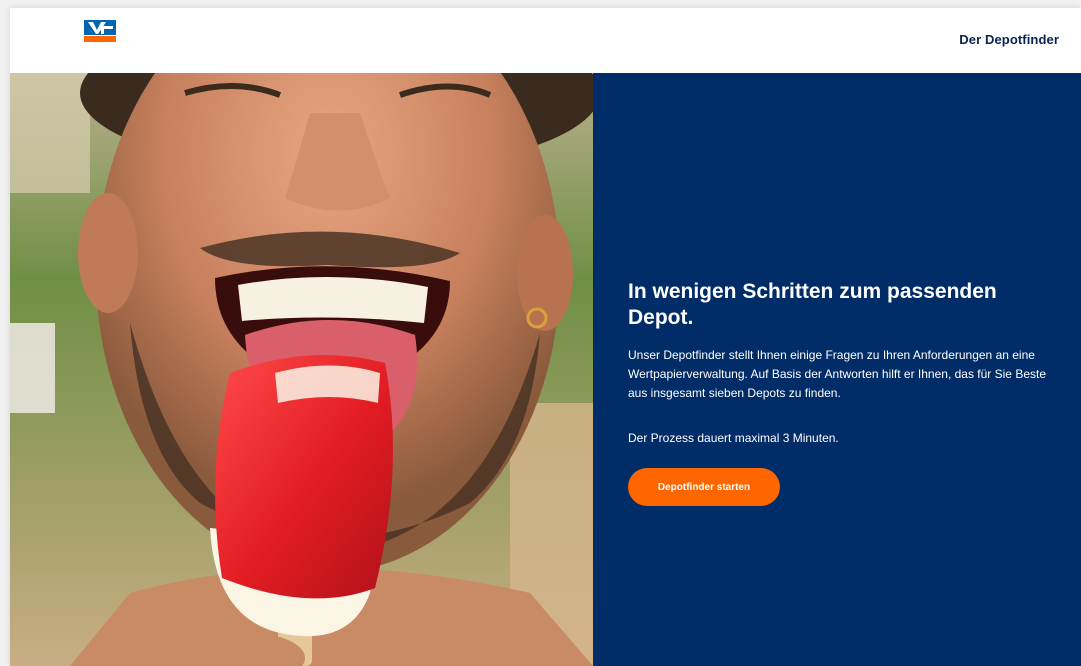 The height and width of the screenshot is (666, 1081). I want to click on volksbank-logo-icon, so click(100, 31).